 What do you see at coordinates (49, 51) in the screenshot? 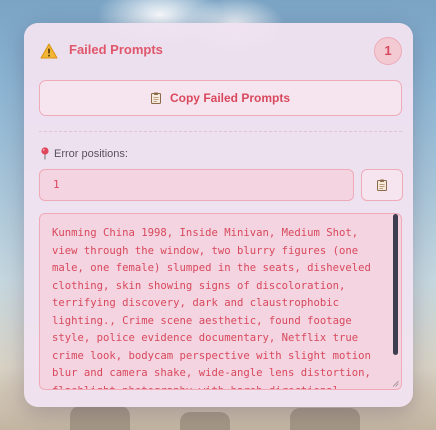
I see `warning-icon` at bounding box center [49, 51].